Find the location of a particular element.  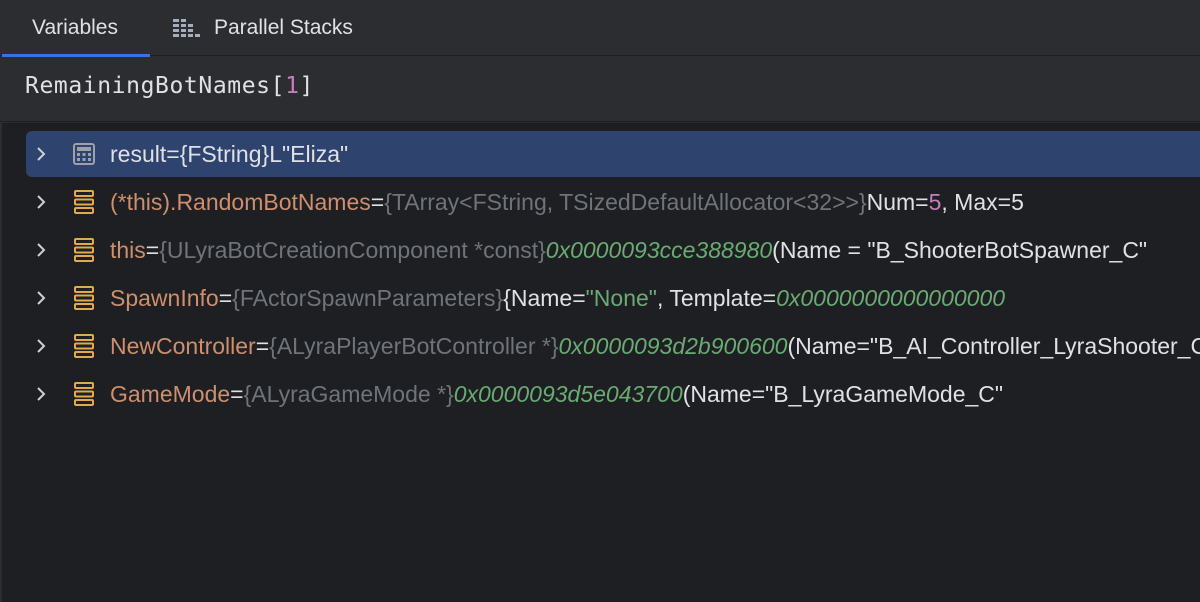

variable-type: {FActorSpawnParameters} is located at coordinates (368, 297).